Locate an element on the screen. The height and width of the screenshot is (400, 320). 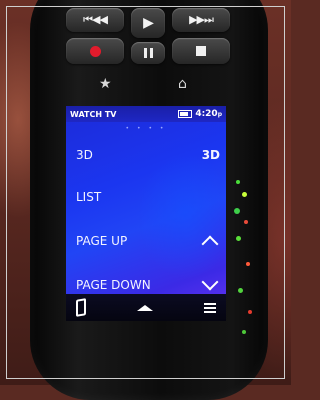
menu-item-label: PAGE UP is located at coordinates (102, 241).